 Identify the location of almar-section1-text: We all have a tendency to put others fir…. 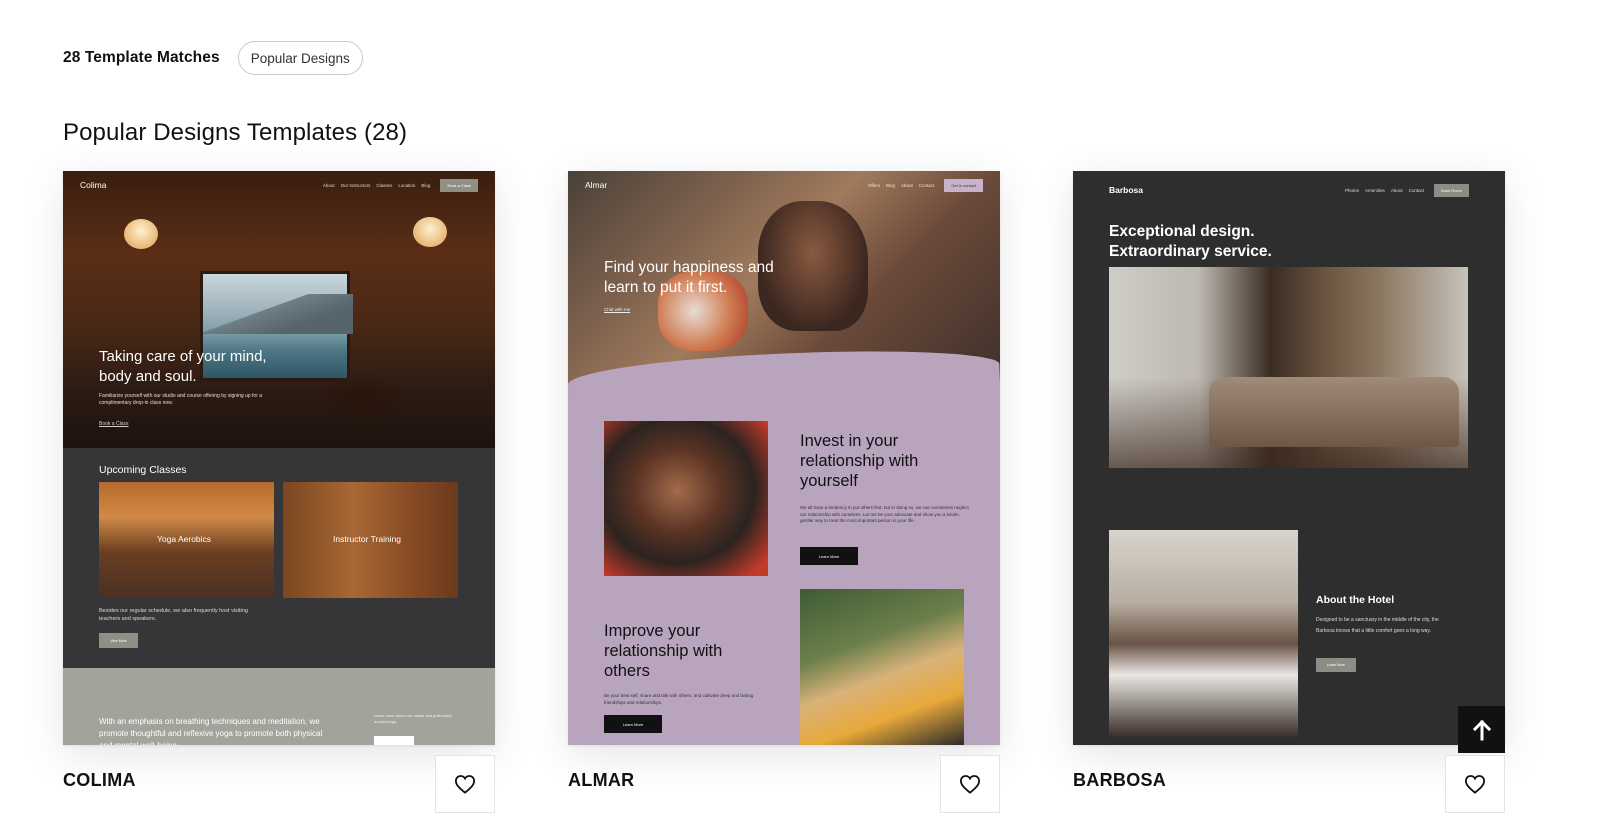
(884, 514).